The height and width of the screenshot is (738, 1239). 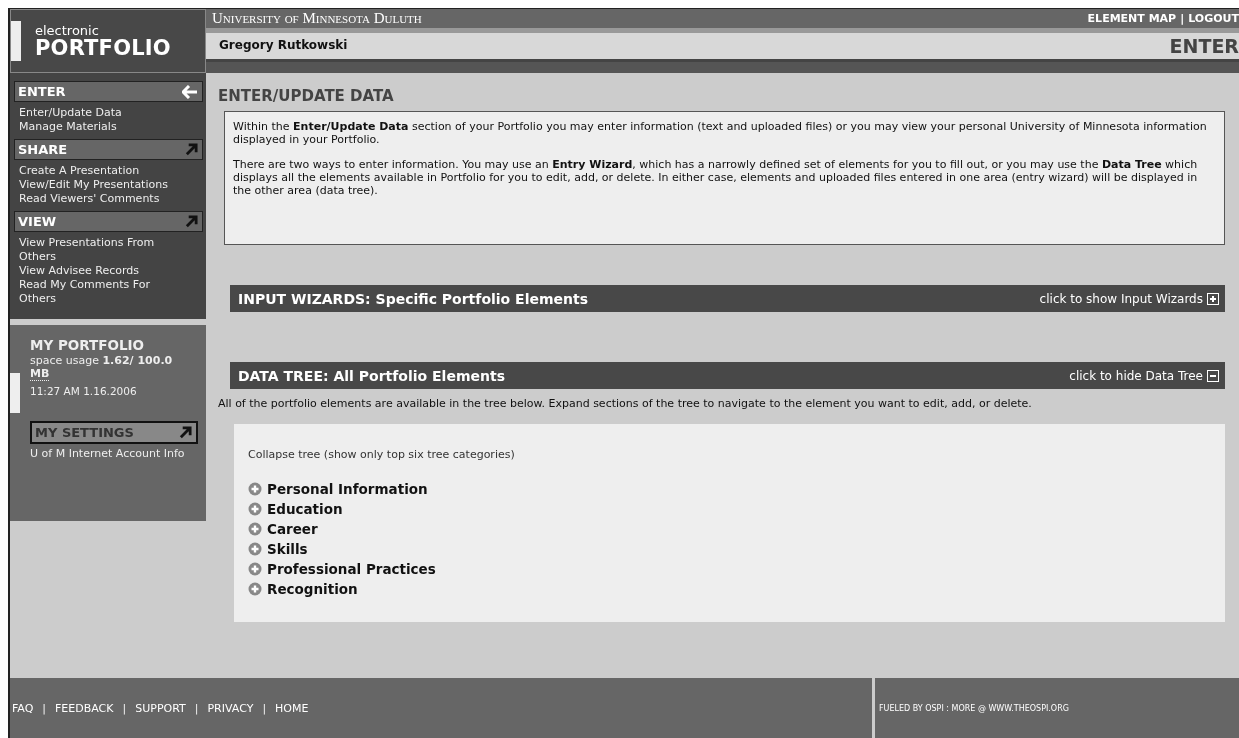 I want to click on menu-section-header: ENTER, so click(x=108, y=91).